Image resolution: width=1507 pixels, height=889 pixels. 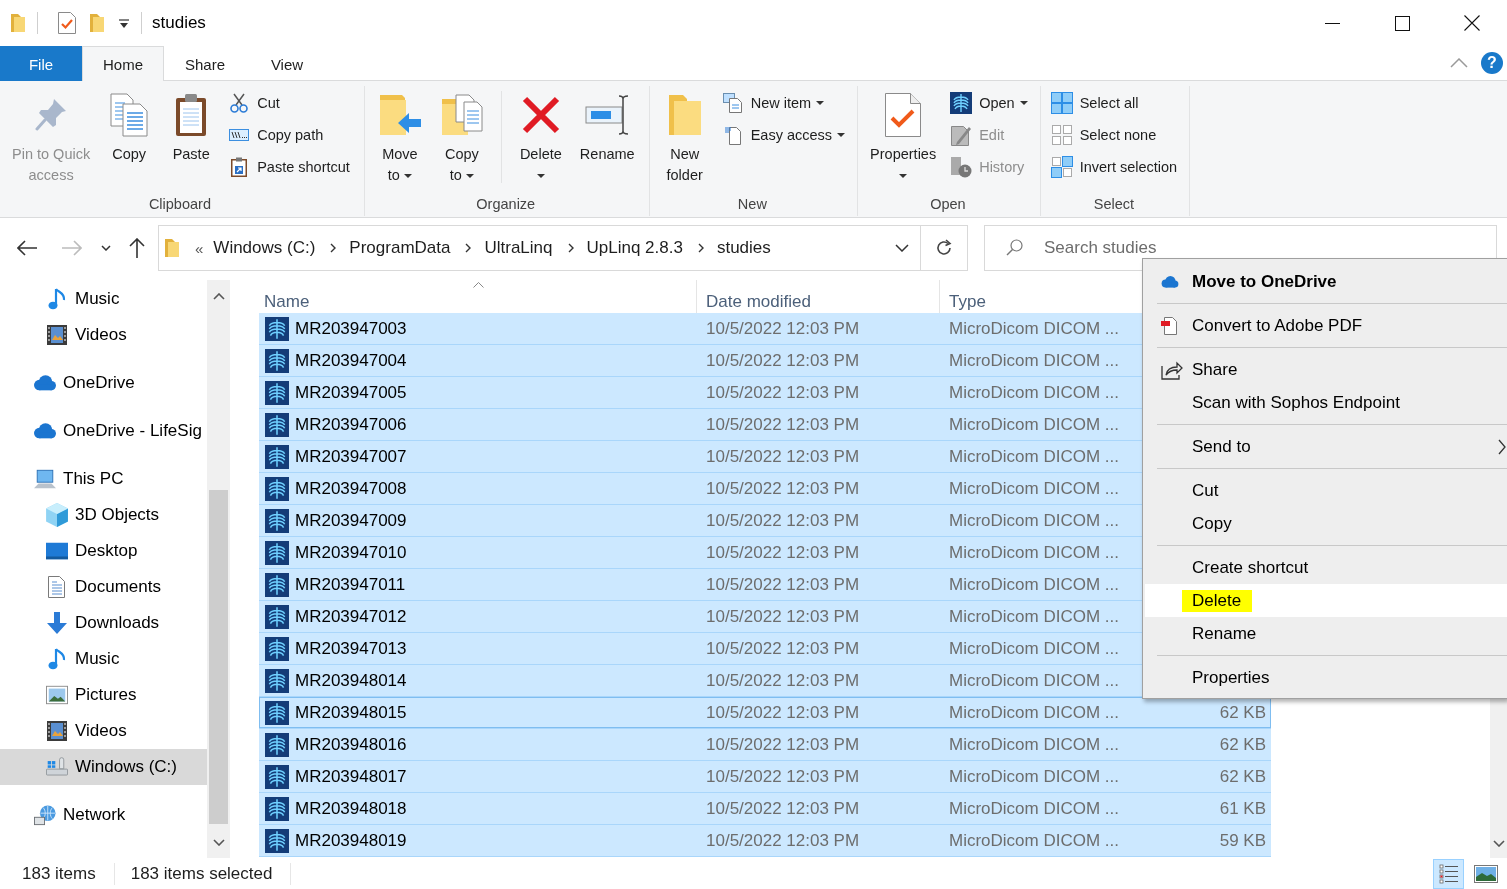 I want to click on caret-icon, so click(x=124, y=23).